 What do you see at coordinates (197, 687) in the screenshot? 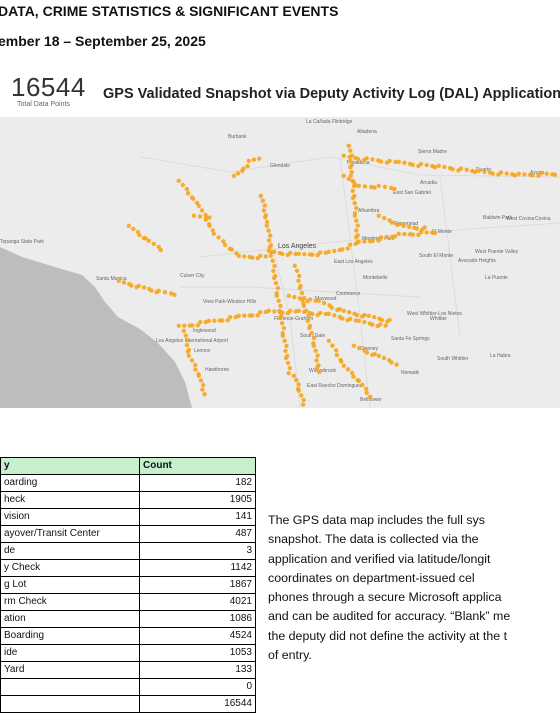
I see `count-cell: 0` at bounding box center [197, 687].